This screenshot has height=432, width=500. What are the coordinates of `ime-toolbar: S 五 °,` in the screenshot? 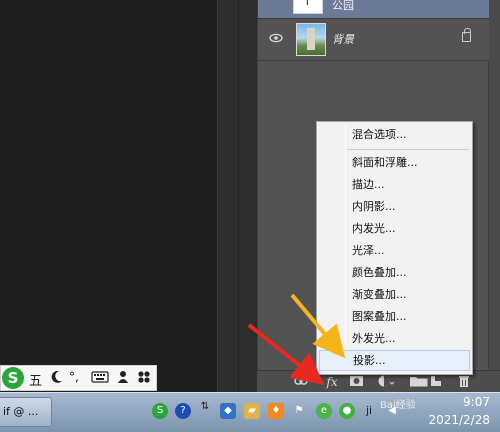 It's located at (78, 378).